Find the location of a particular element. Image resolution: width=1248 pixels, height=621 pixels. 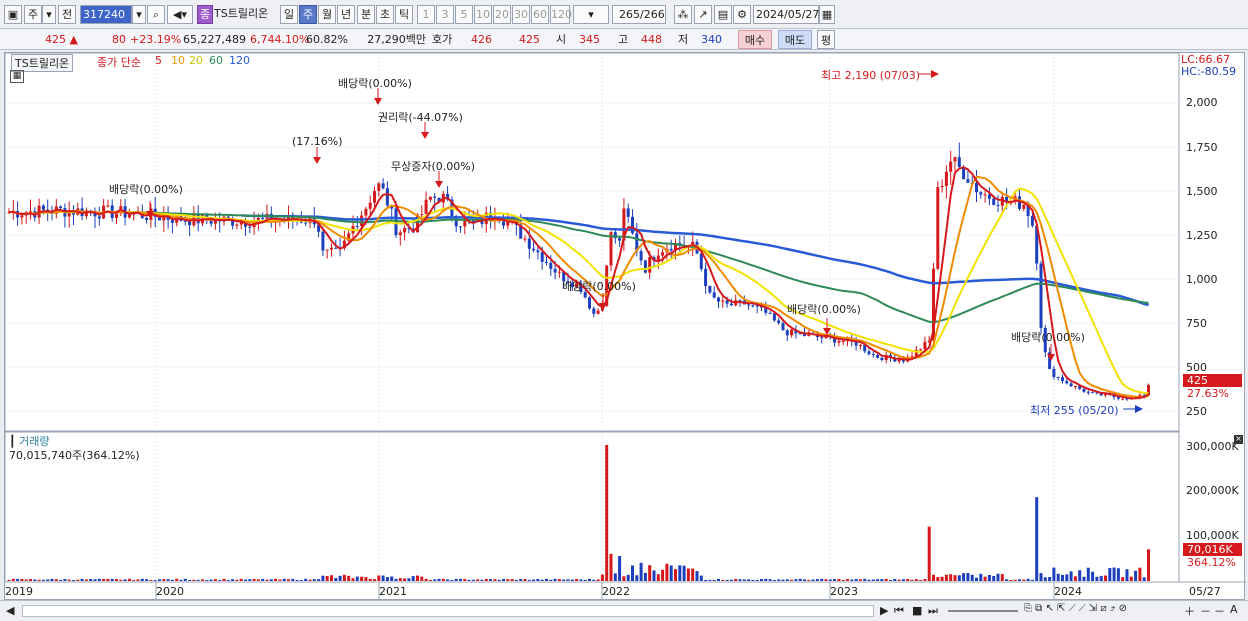

buy-button: 매수 is located at coordinates (755, 39).